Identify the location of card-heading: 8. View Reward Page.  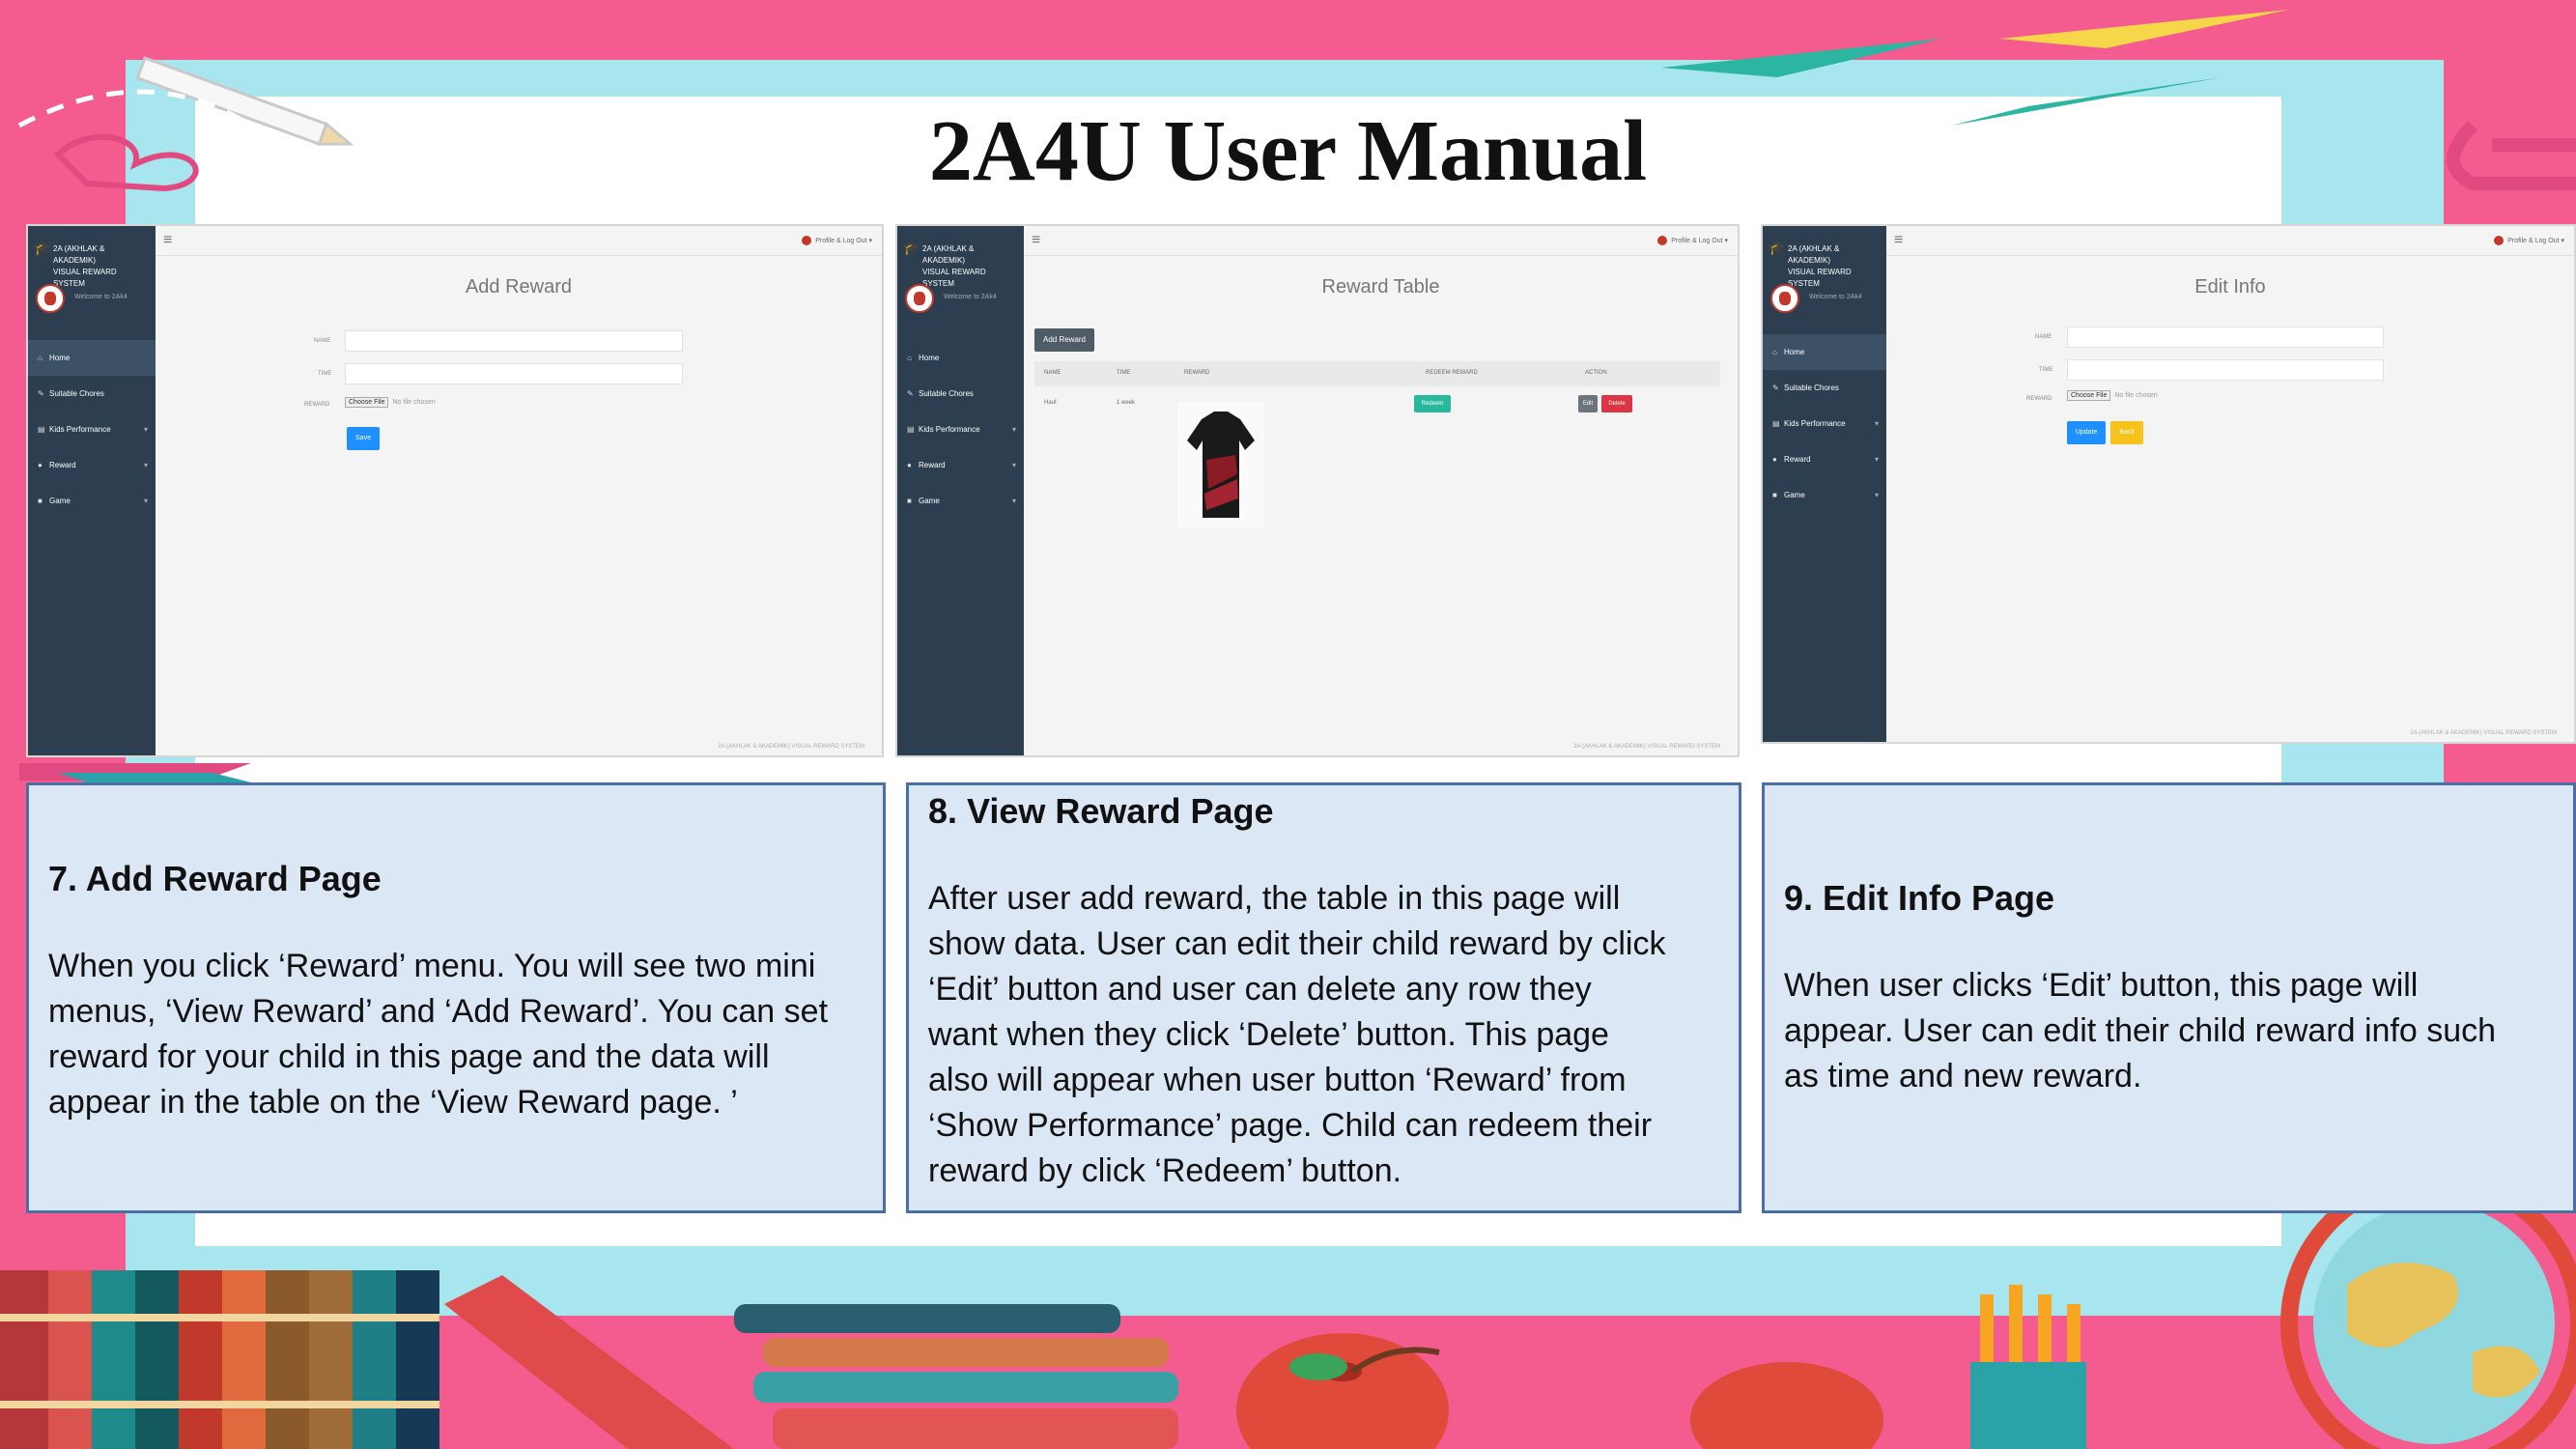
(1101, 811).